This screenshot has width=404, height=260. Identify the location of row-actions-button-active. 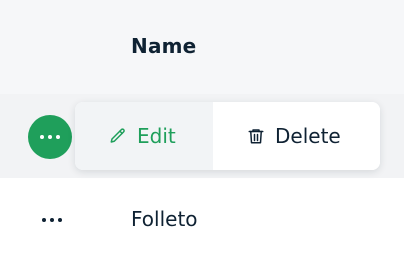
(50, 137).